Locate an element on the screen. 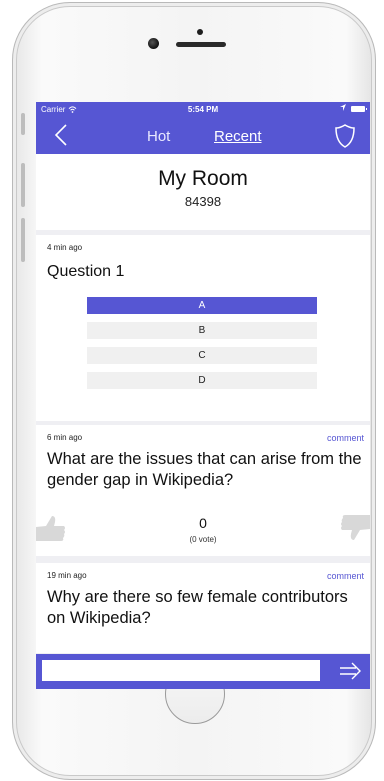 Image resolution: width=384 pixels, height=781 pixels. volume-down-button is located at coordinates (23, 240).